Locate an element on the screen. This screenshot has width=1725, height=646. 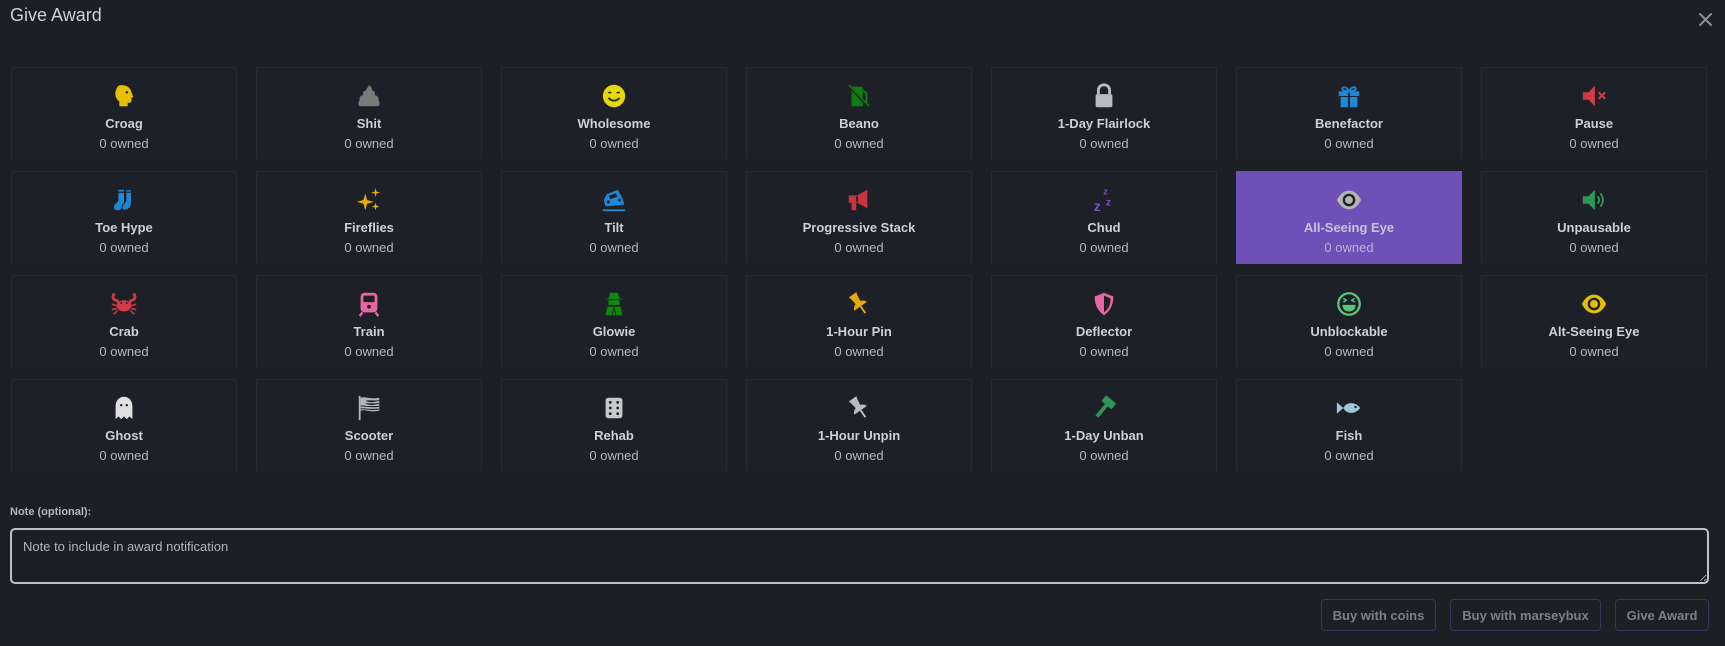
award-name: 1-Day Flairlock is located at coordinates (1104, 123).